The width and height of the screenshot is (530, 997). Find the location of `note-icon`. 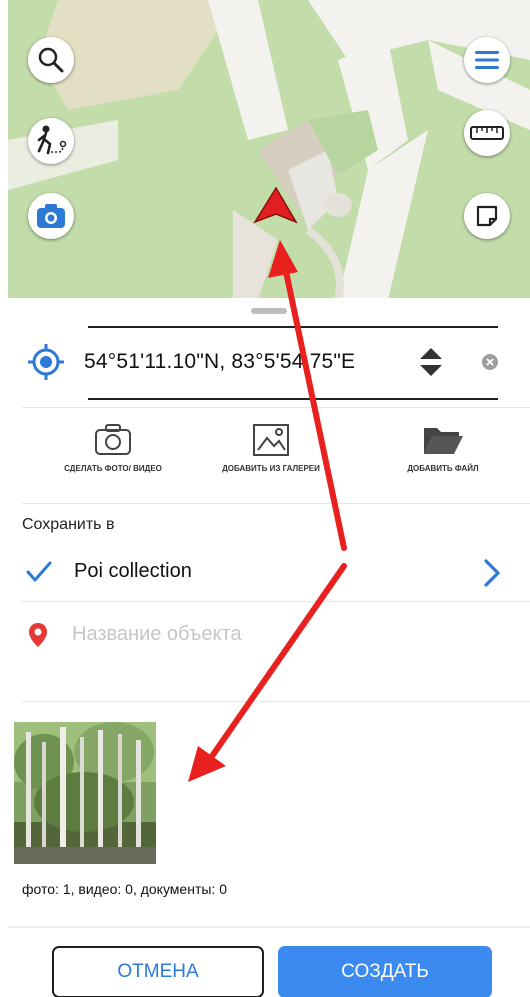

note-icon is located at coordinates (487, 216).